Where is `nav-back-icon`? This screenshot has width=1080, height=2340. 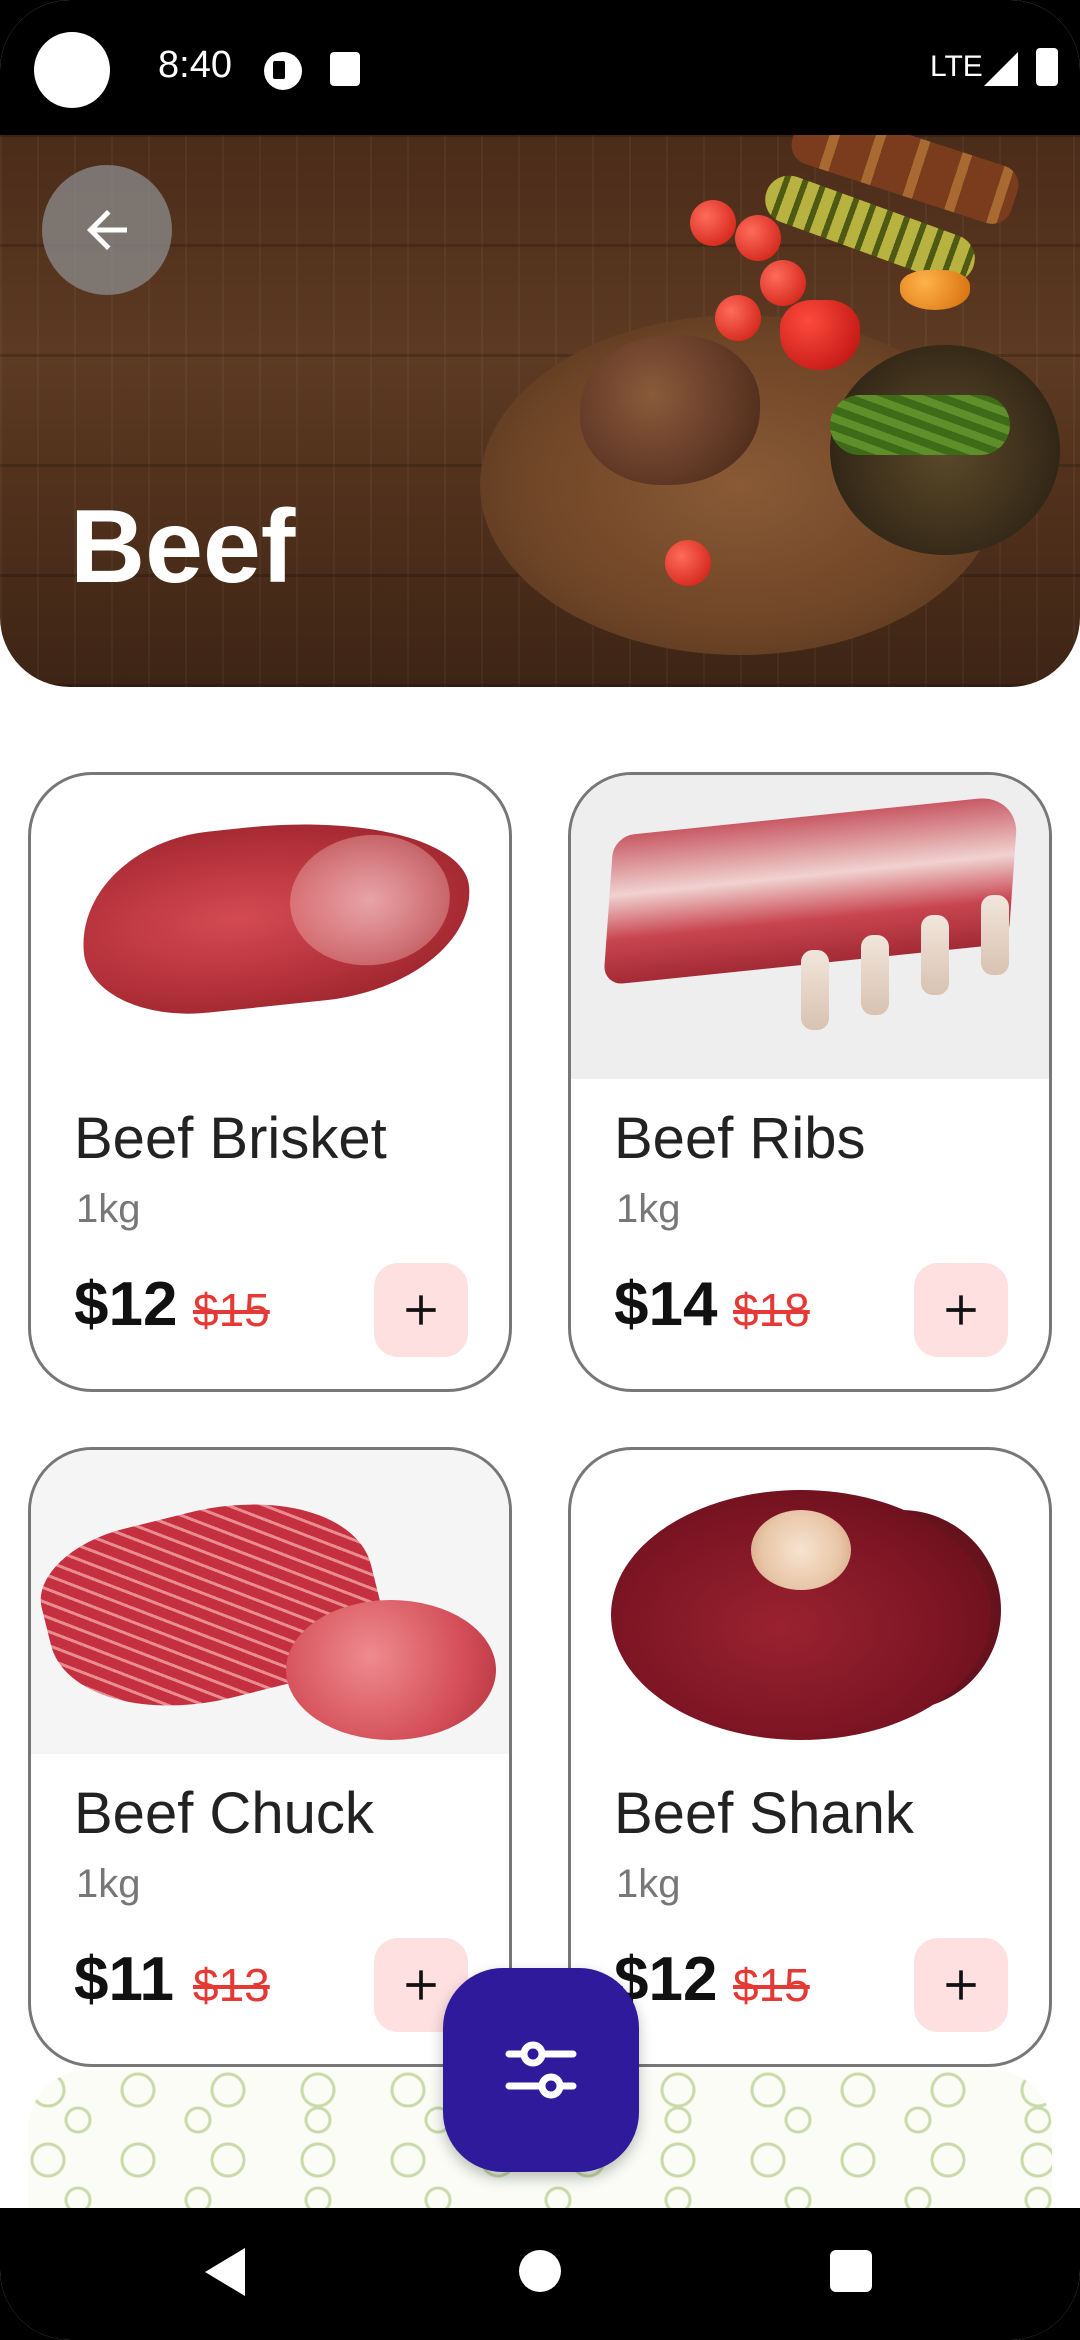 nav-back-icon is located at coordinates (225, 2272).